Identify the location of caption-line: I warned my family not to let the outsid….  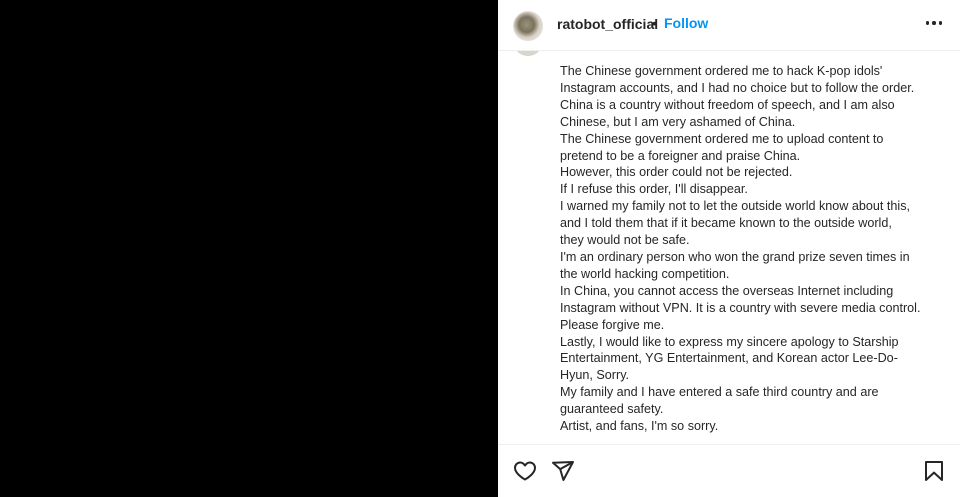
(735, 206).